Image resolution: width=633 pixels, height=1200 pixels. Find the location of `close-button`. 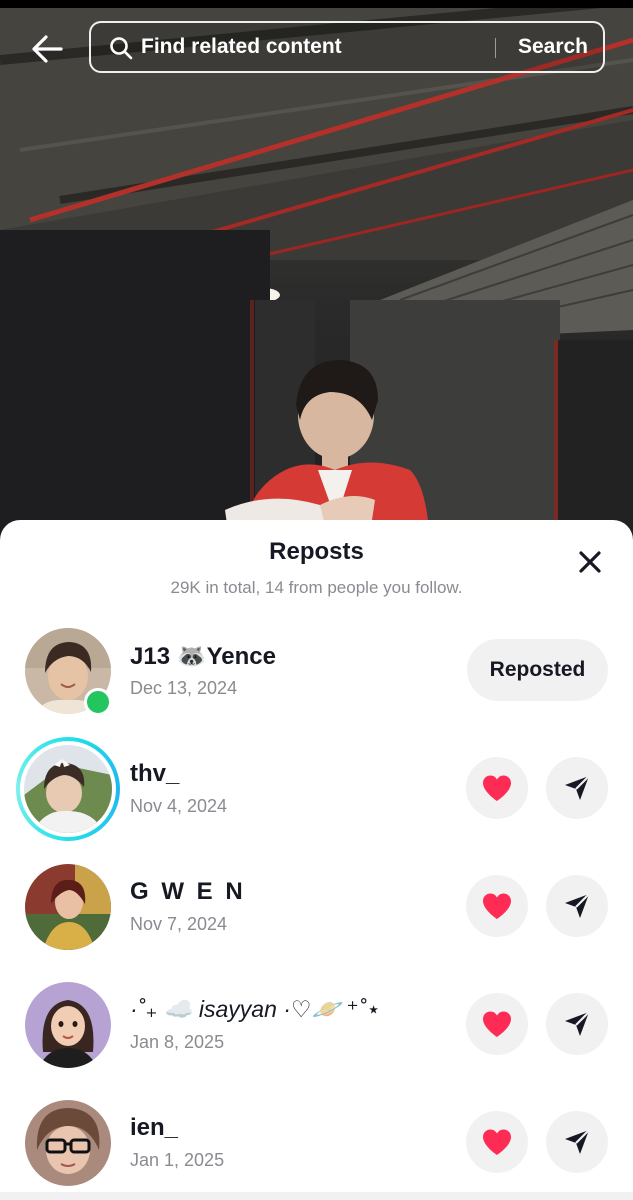

close-button is located at coordinates (590, 562).